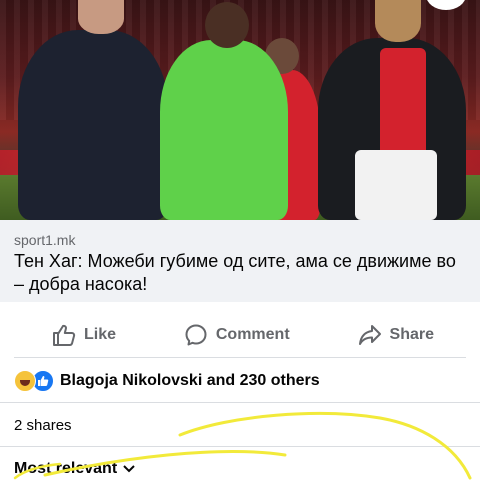  What do you see at coordinates (45, 240) in the screenshot?
I see `link-domain: sport1.mk` at bounding box center [45, 240].